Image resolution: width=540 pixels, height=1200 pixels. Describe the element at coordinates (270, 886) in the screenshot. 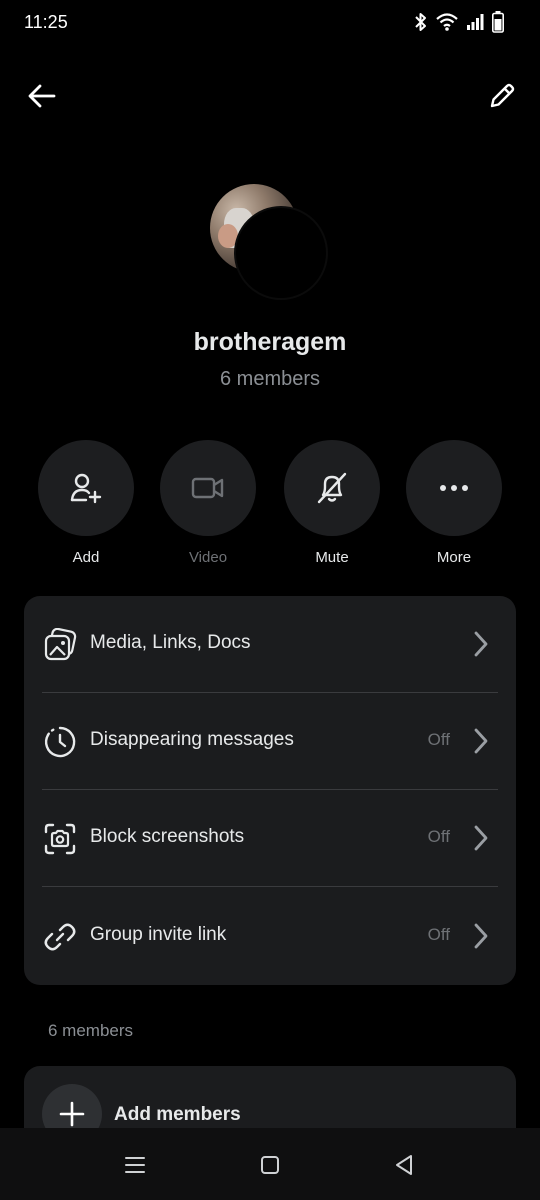

I see `divider` at that location.